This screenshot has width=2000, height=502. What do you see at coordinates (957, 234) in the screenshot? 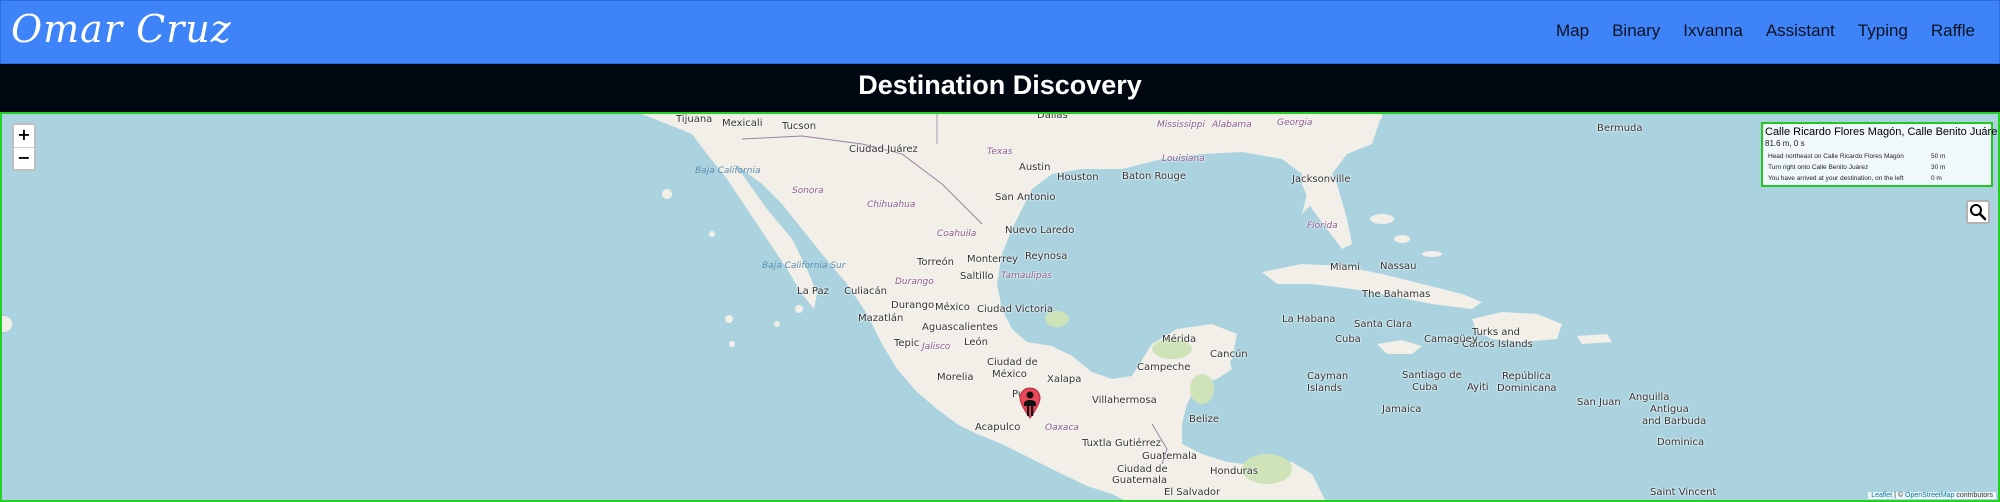
I see `place-label: Coahuila` at bounding box center [957, 234].